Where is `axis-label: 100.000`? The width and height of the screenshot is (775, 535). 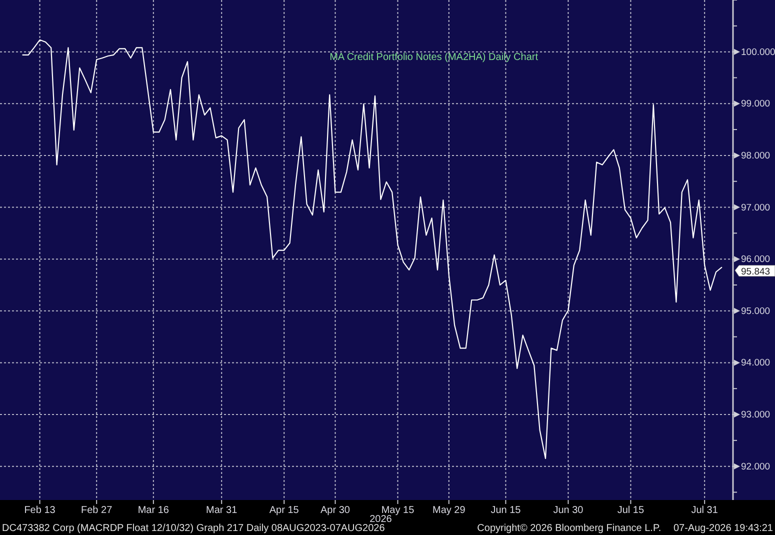
axis-label: 100.000 is located at coordinates (758, 52).